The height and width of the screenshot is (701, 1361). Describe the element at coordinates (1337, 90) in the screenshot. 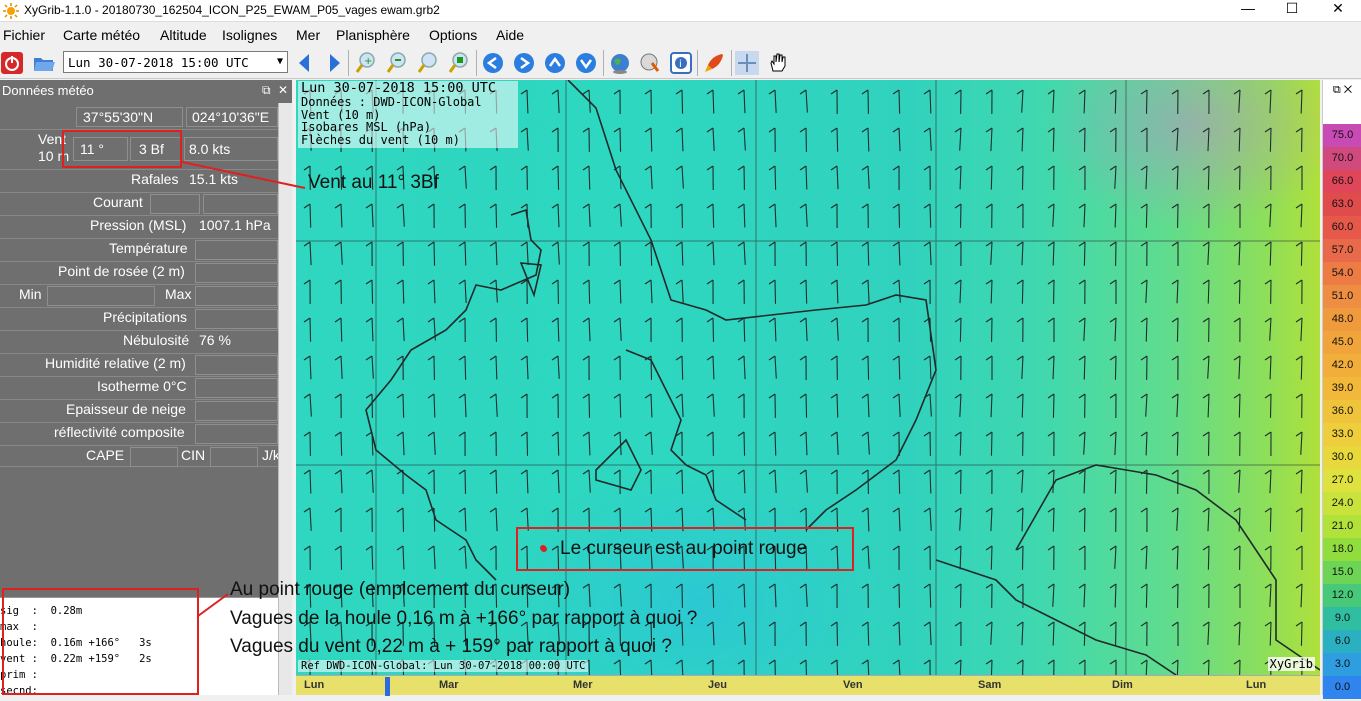

I see `float-scale-icon: ⧉` at that location.